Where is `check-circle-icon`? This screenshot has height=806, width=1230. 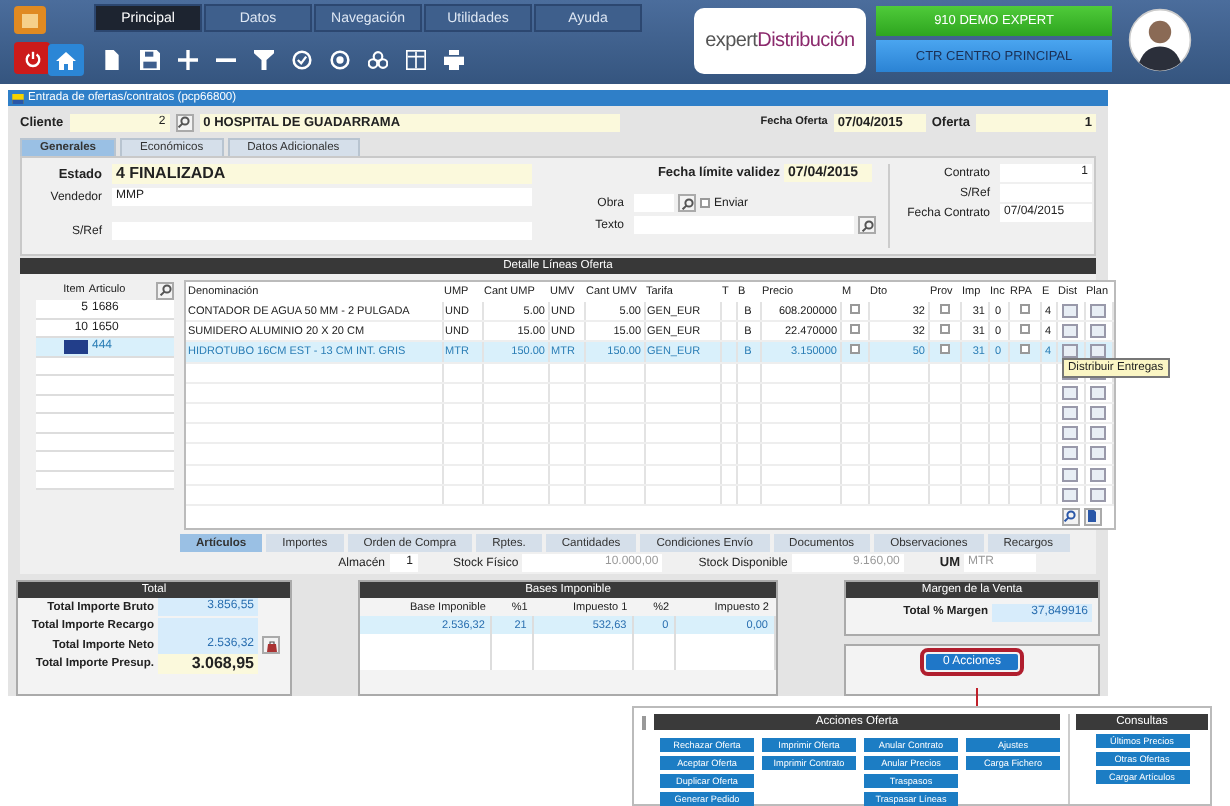 check-circle-icon is located at coordinates (302, 60).